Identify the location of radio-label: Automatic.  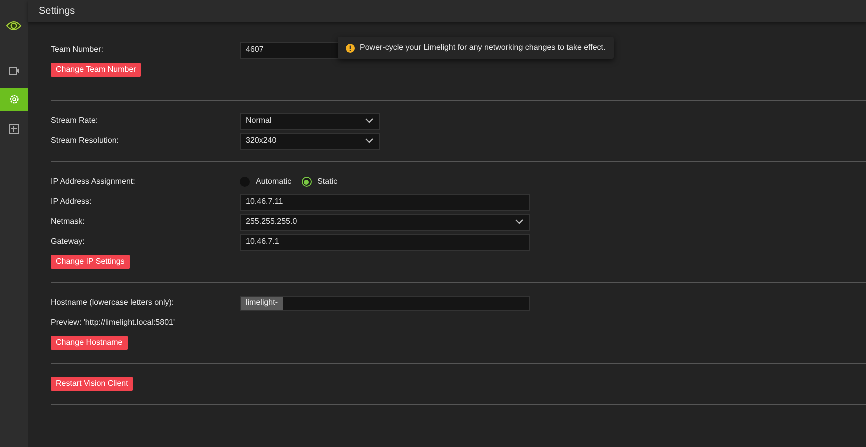
(274, 182).